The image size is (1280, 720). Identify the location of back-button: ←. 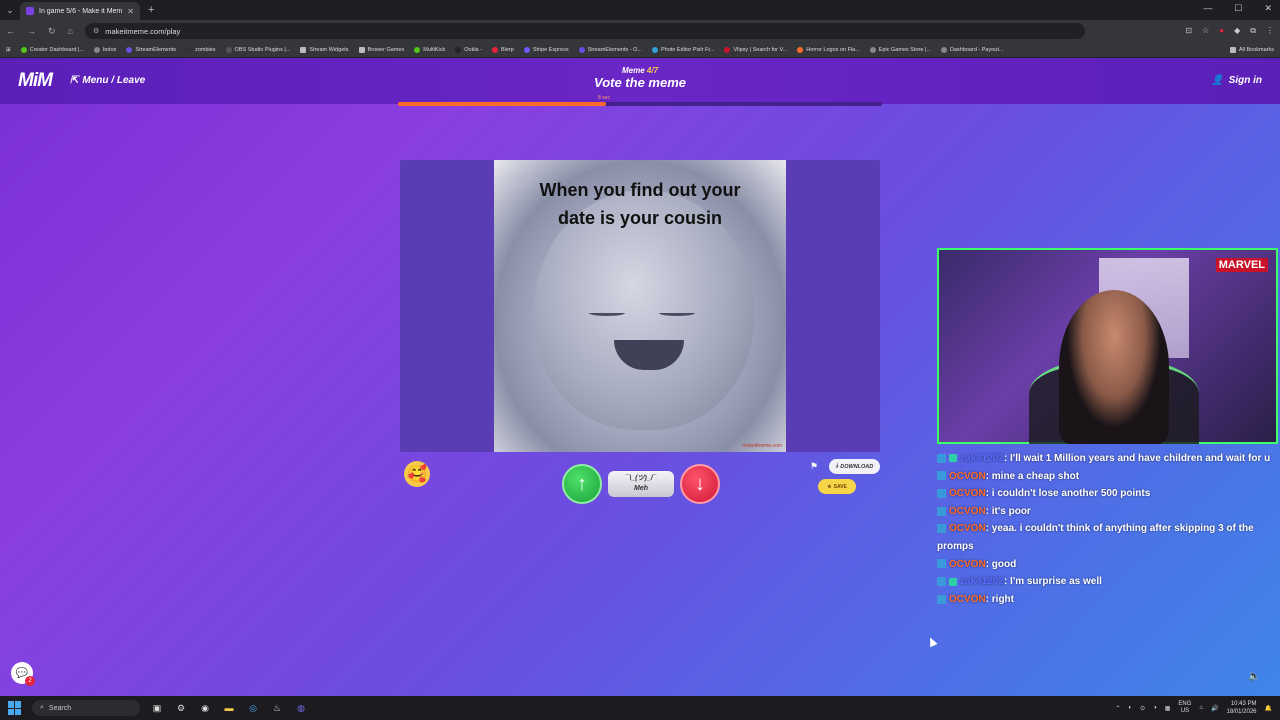
(10, 31).